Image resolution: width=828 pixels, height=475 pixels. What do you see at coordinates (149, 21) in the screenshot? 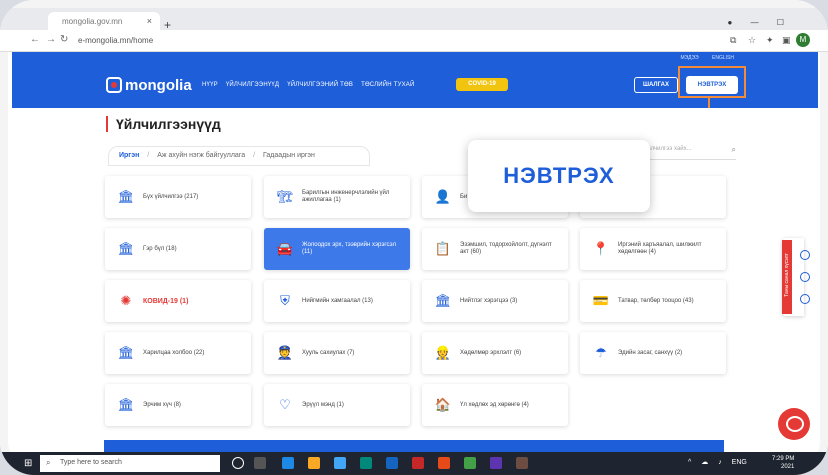
I see `tab-close-icon: ×` at bounding box center [149, 21].